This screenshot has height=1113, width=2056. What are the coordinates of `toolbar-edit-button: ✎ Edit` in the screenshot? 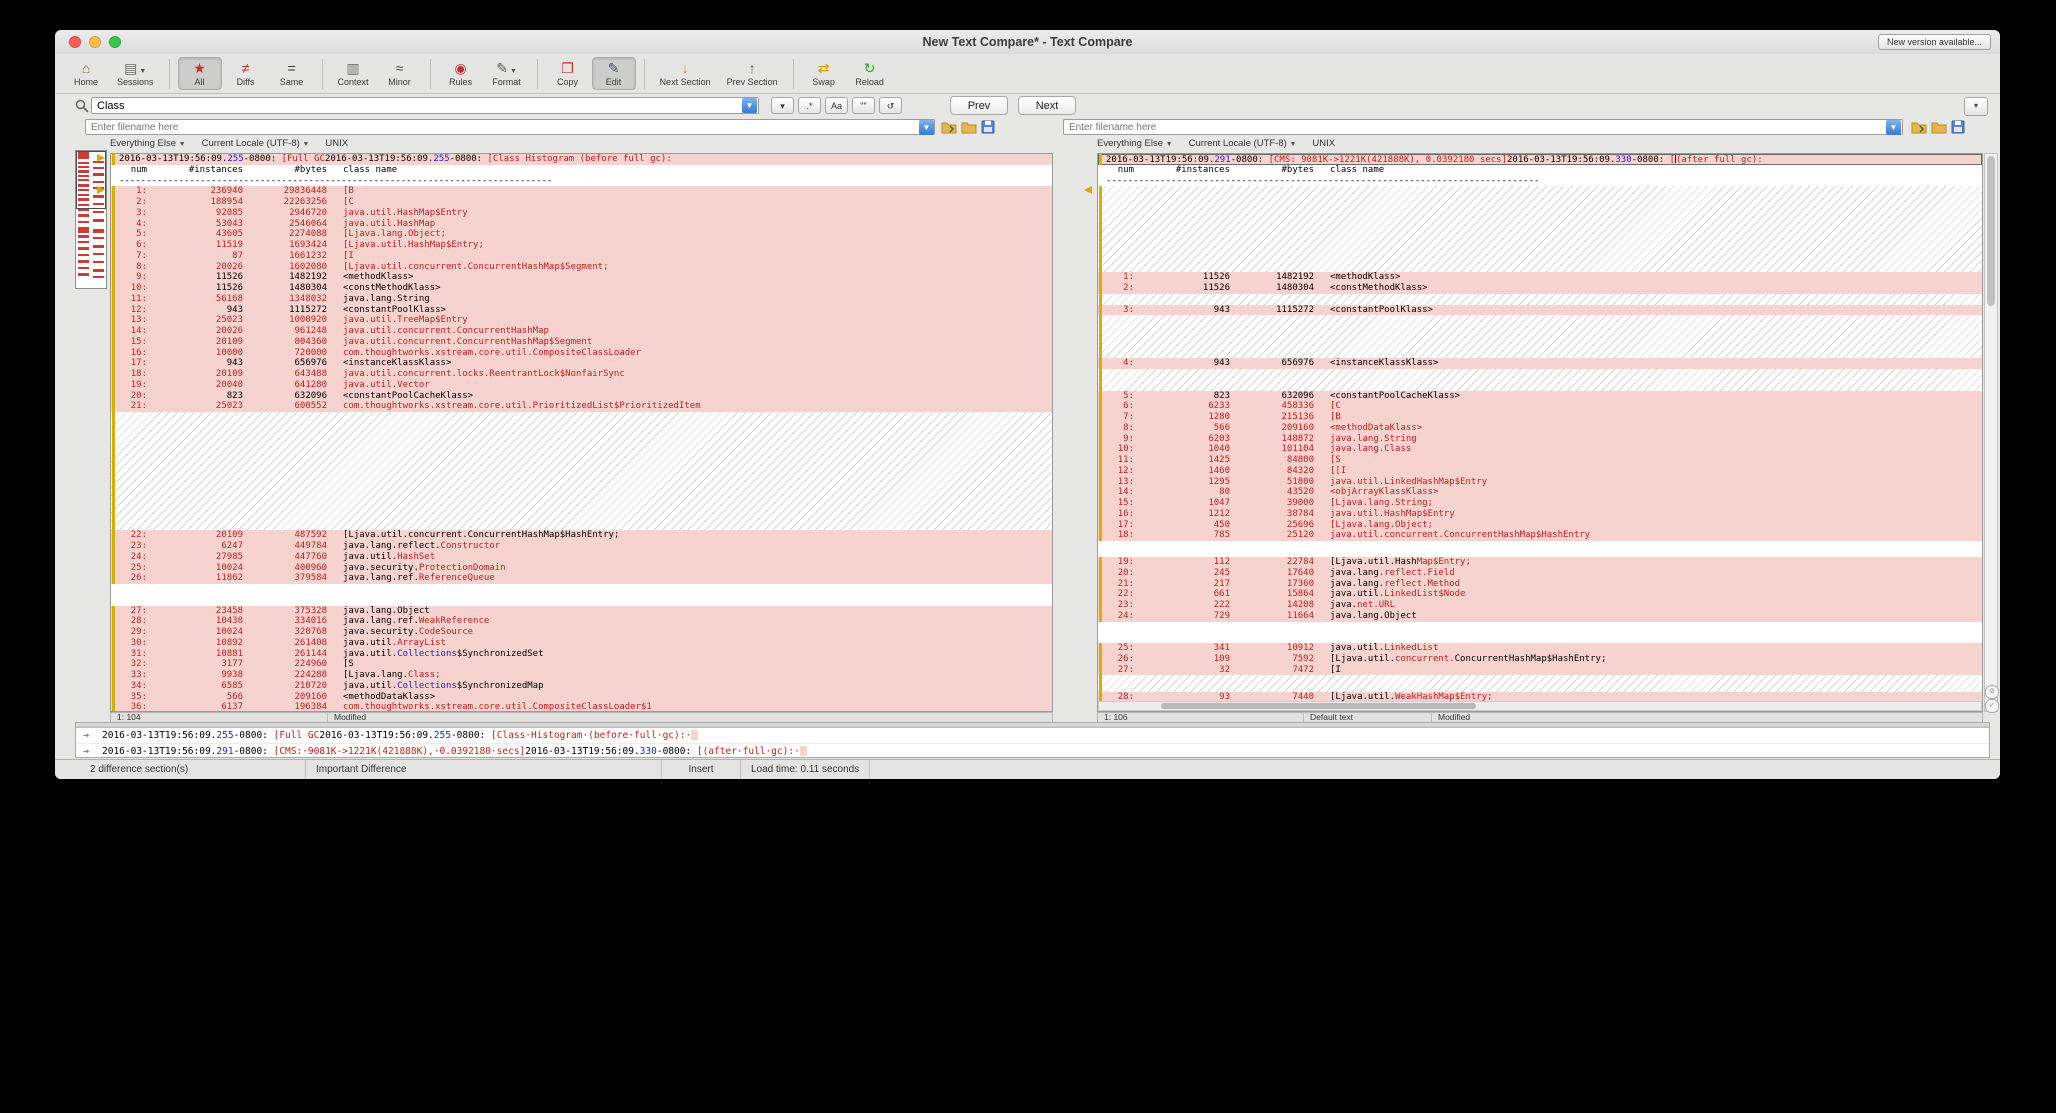 It's located at (613, 73).